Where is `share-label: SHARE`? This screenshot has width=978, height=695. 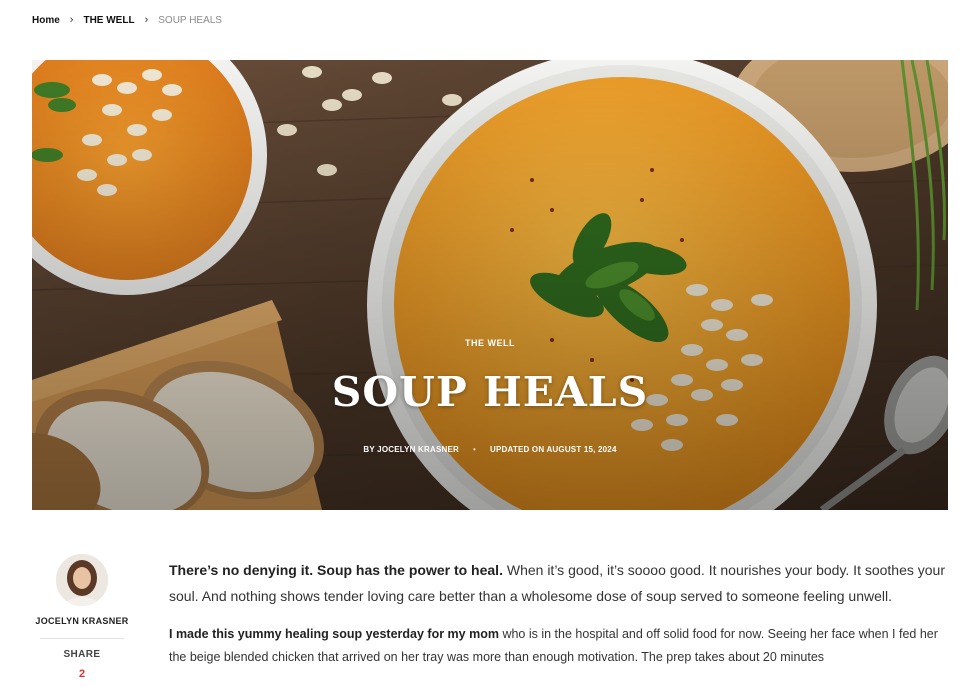 share-label: SHARE is located at coordinates (82, 654).